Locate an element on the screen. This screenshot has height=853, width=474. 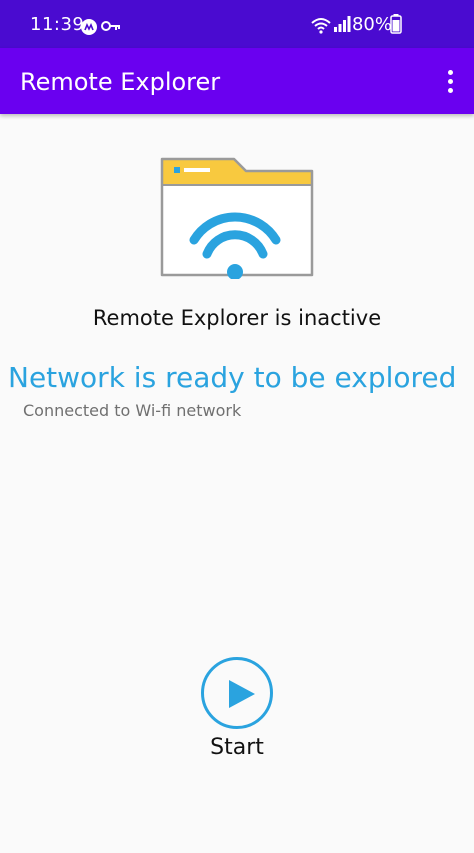
battery-icon is located at coordinates (396, 24).